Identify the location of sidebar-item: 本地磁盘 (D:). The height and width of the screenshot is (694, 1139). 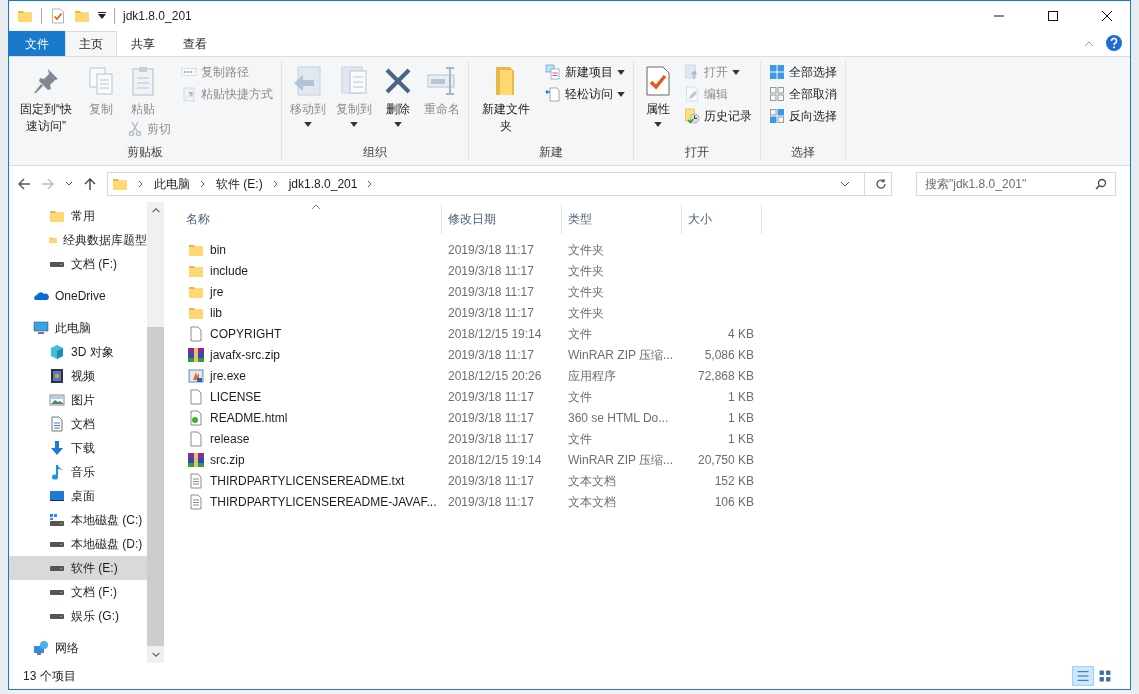
(78, 544).